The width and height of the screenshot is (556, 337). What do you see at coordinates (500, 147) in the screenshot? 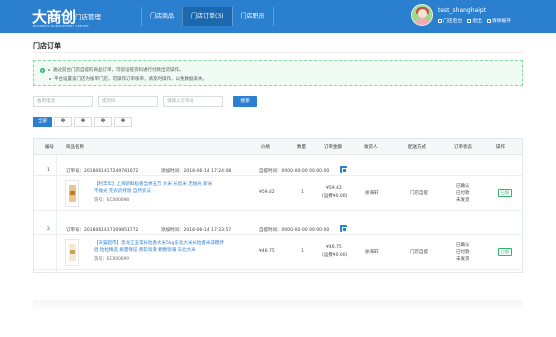
I see `col-actions: 操作` at bounding box center [500, 147].